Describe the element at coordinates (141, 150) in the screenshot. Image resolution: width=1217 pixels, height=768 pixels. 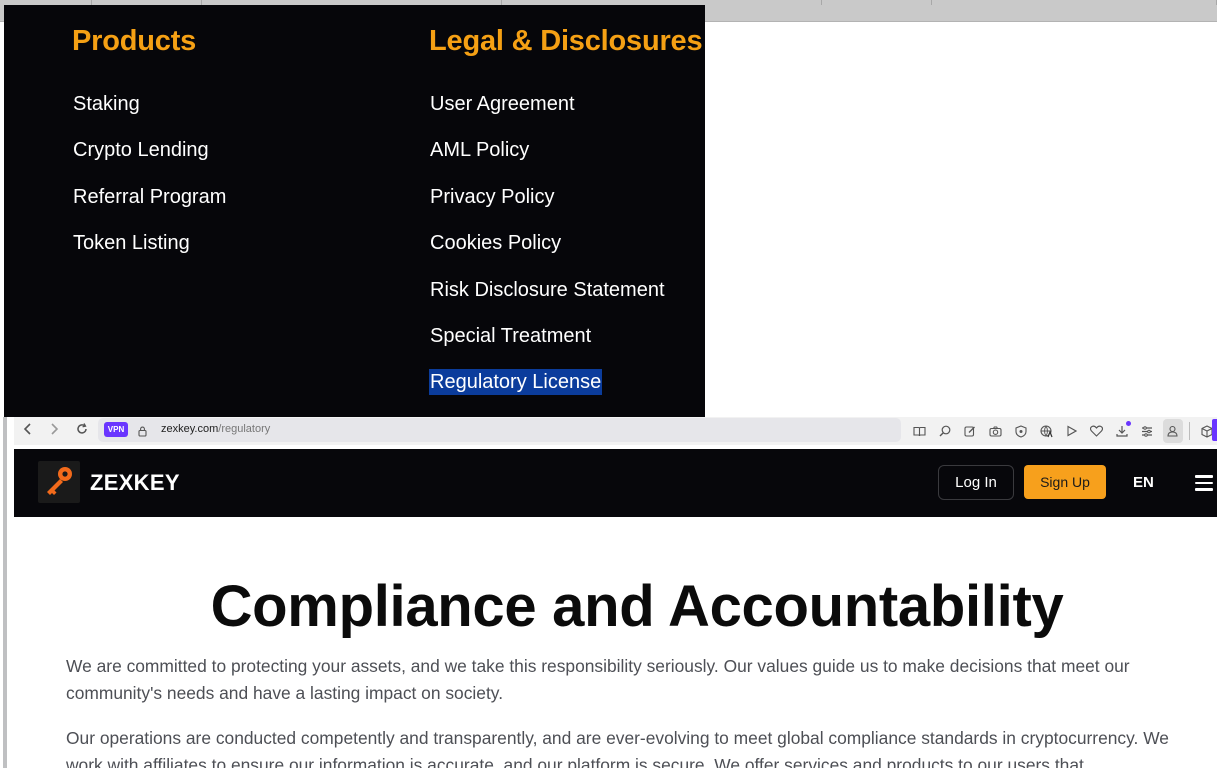
I see `footer-link-crypto-lending: Crypto Lending` at that location.